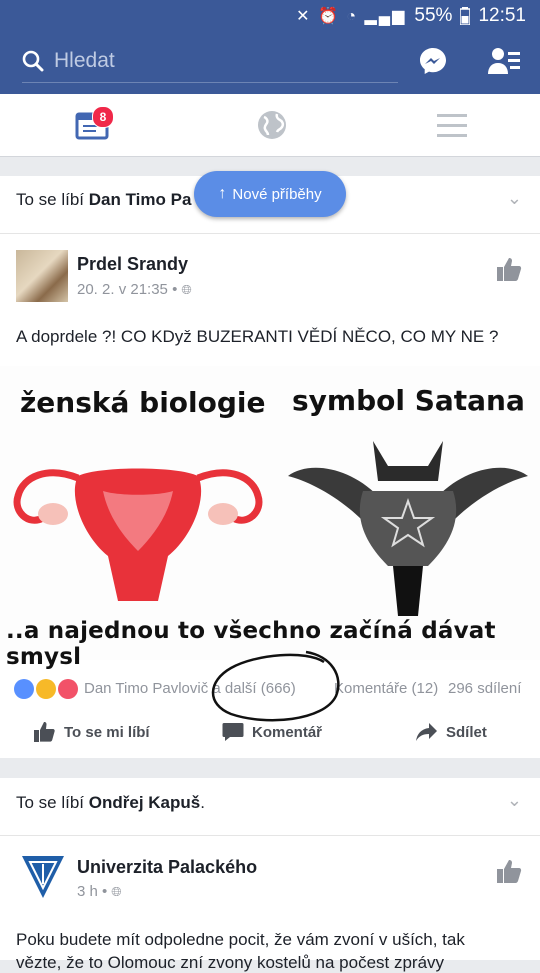 This screenshot has height=973, width=540. I want to click on liked-by-line: To se líbí Ondřej Kapuš., so click(110, 802).